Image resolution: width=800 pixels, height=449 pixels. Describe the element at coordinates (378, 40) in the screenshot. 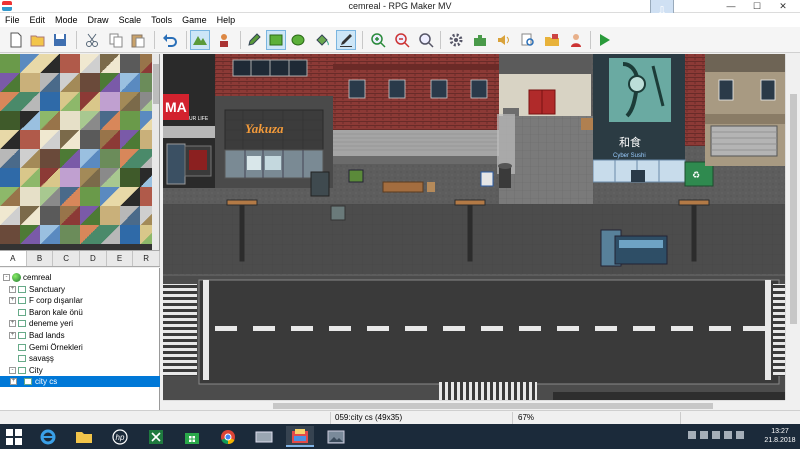

I see `zoom-in-button` at that location.